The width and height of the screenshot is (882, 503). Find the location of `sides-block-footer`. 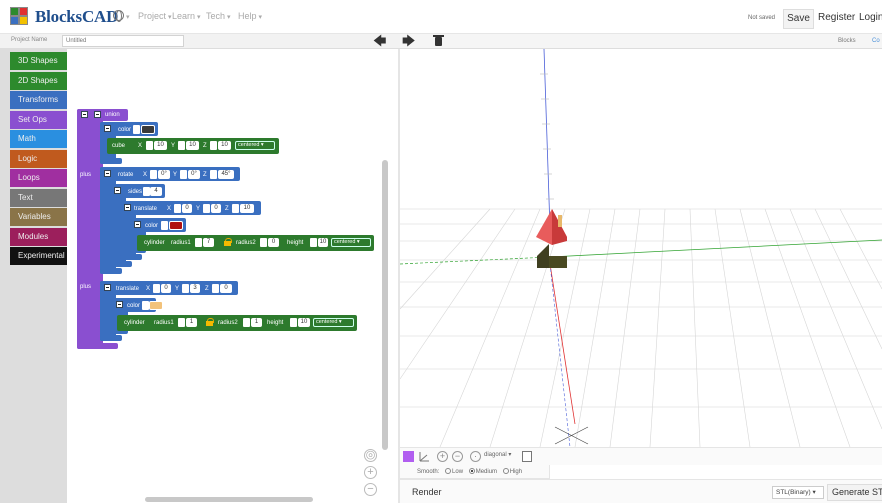

sides-block-footer is located at coordinates (121, 264).